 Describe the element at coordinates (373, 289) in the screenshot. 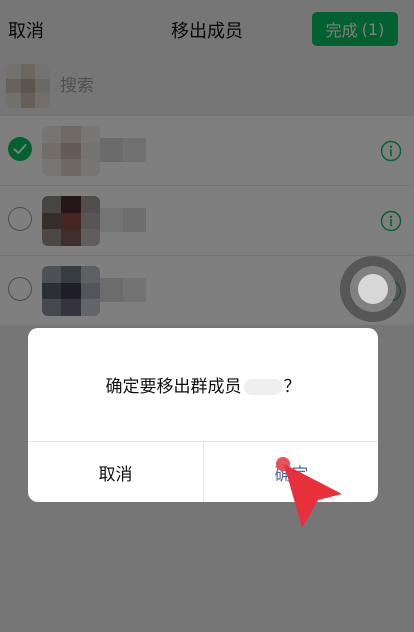

I see `assistive-touch-button` at that location.